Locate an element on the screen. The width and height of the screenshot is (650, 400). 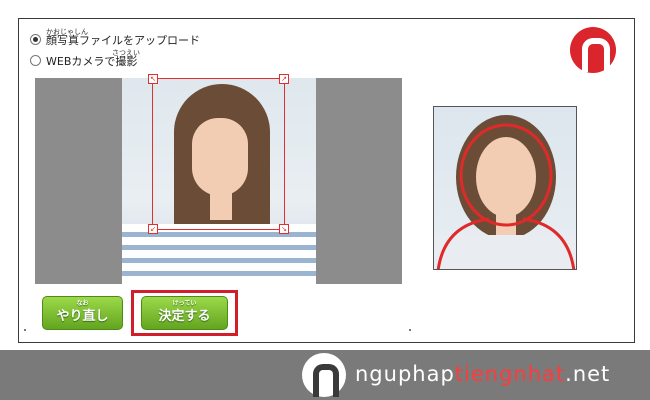
option-webcam: さつえい WEBカメラで撮影 is located at coordinates (85, 58).